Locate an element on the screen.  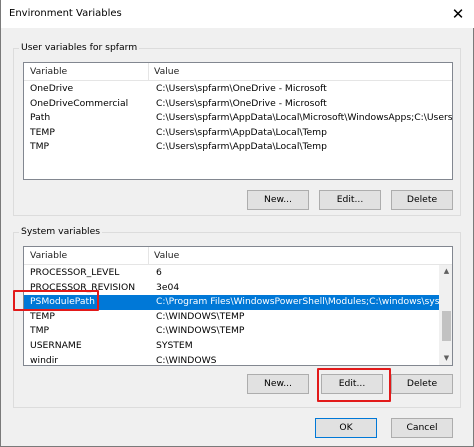
table-row: TEMP C:\Users\spfarm\AppData\Local\Temp is located at coordinates (238, 133).